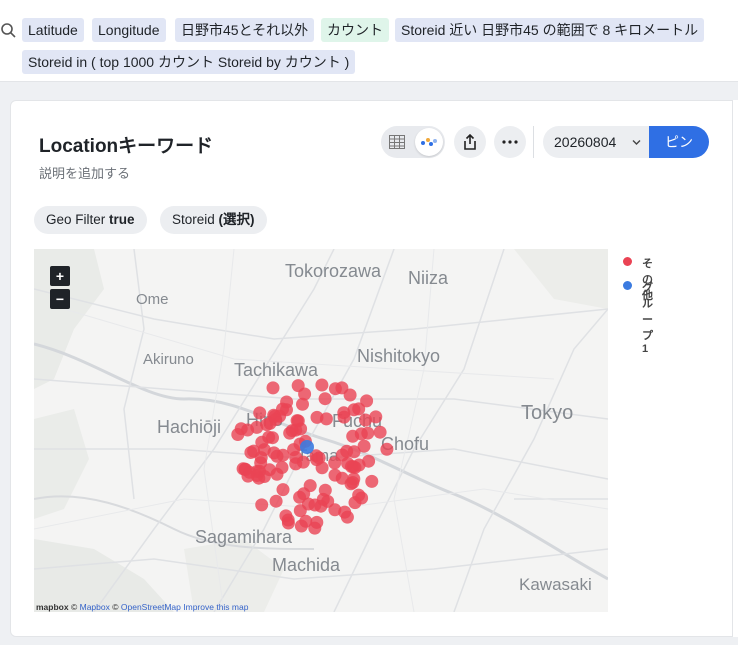 The width and height of the screenshot is (738, 645). What do you see at coordinates (555, 584) in the screenshot?
I see `place-label-kawasaki: Kawasaki` at bounding box center [555, 584].